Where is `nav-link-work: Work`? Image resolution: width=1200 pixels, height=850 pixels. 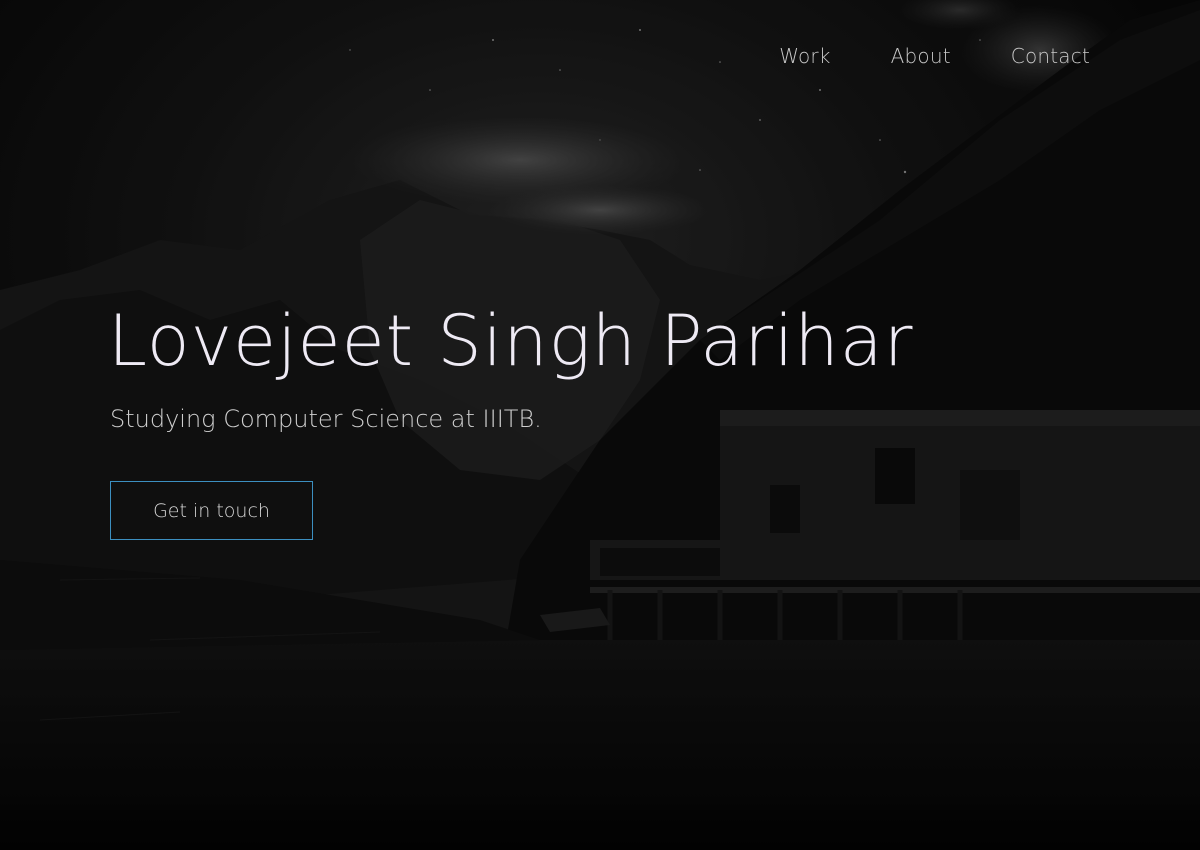 nav-link-work: Work is located at coordinates (804, 56).